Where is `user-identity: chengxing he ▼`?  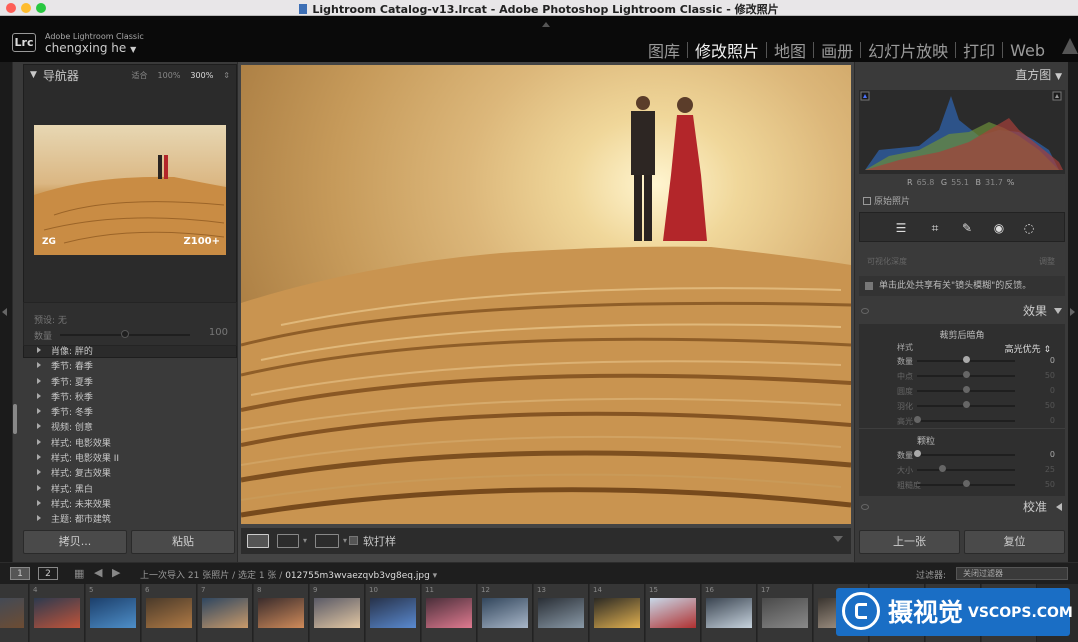
user-identity: chengxing he ▼ is located at coordinates (90, 48).